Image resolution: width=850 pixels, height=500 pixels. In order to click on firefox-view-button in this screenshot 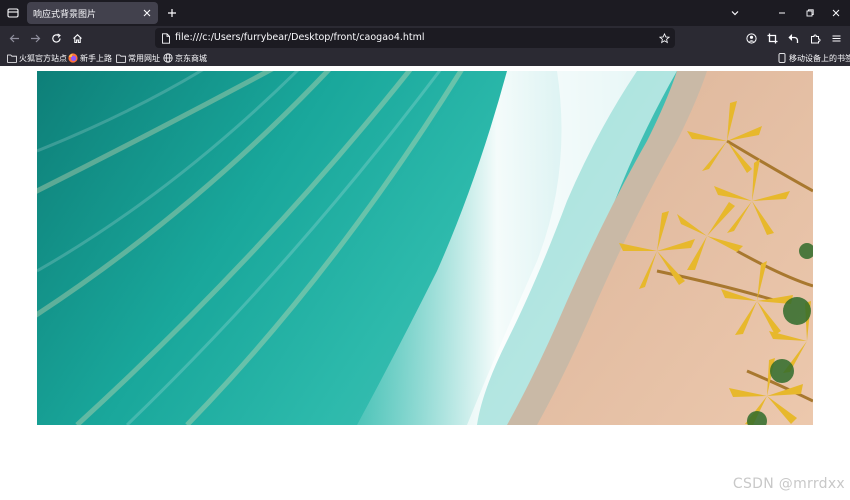, I will do `click(13, 13)`.